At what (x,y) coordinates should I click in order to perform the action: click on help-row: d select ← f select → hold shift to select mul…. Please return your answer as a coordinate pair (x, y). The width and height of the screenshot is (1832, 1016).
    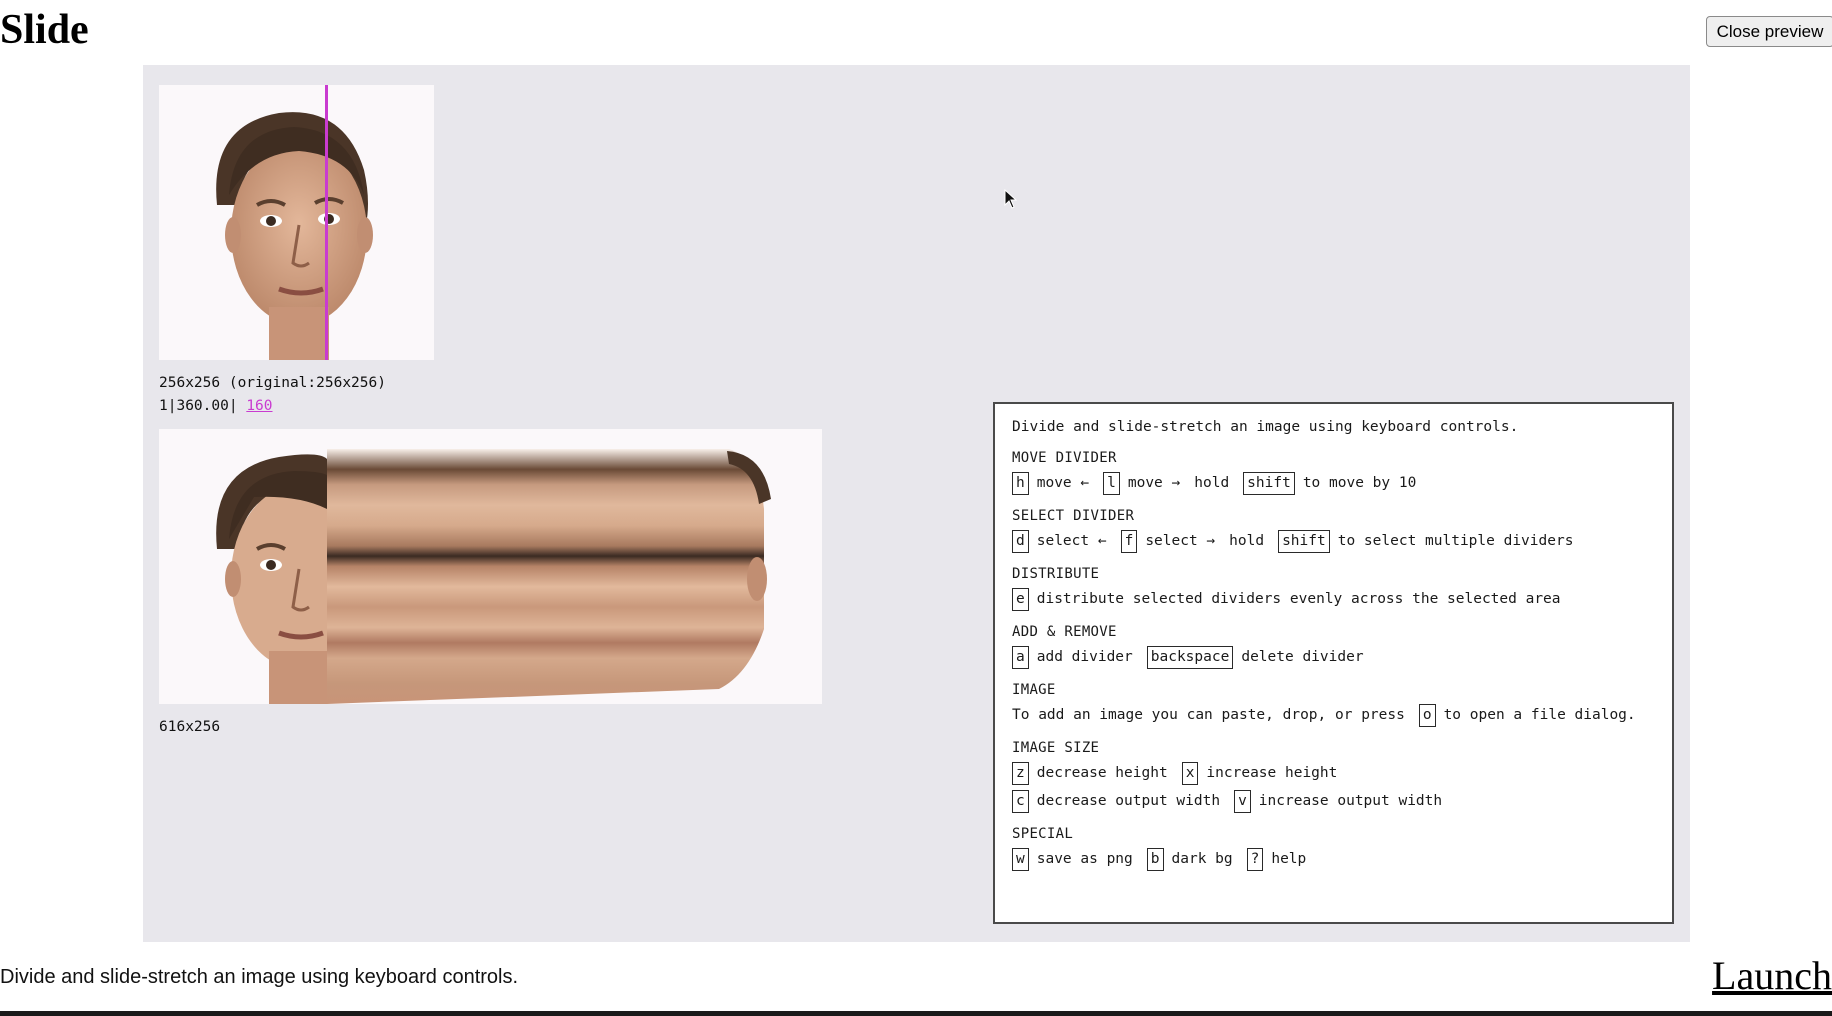
    Looking at the image, I should click on (1334, 541).